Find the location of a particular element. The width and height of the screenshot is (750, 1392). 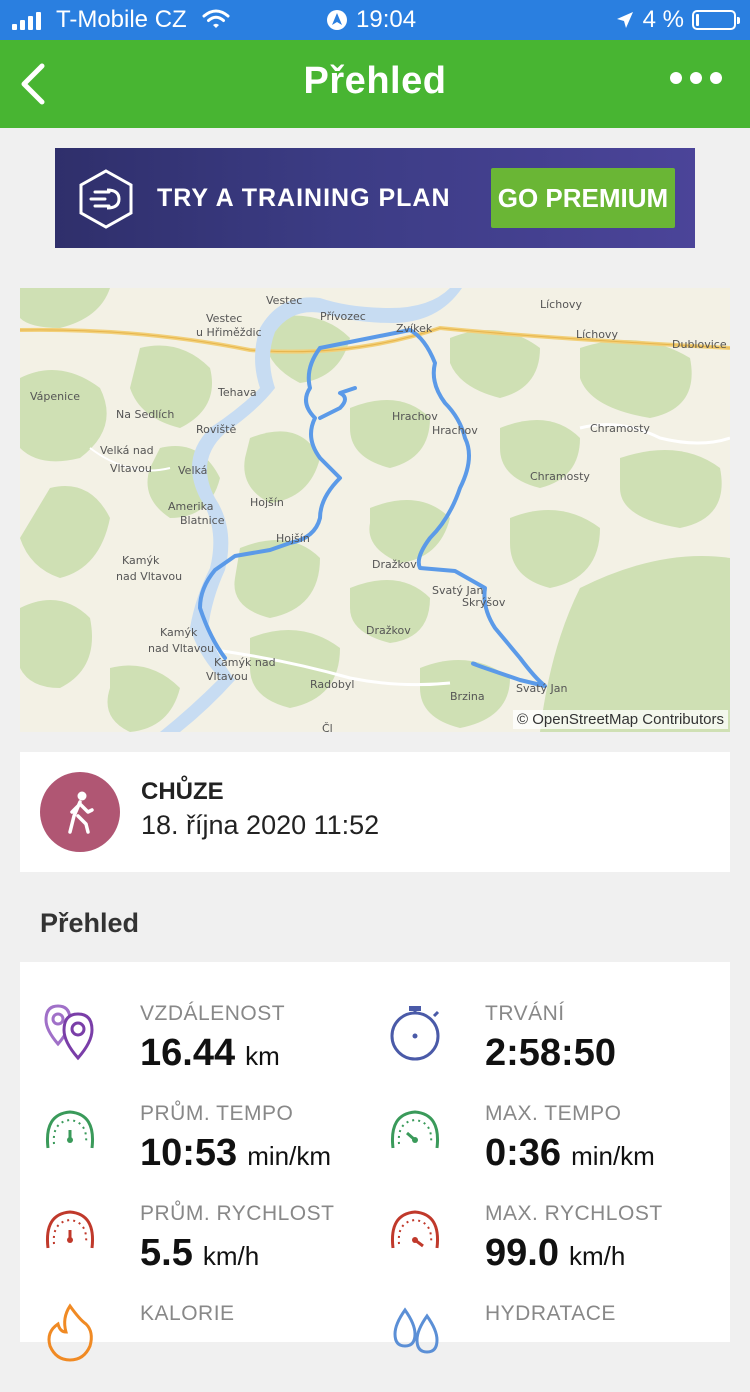

stat-label: VZDÁLENOST is located at coordinates (213, 1013).